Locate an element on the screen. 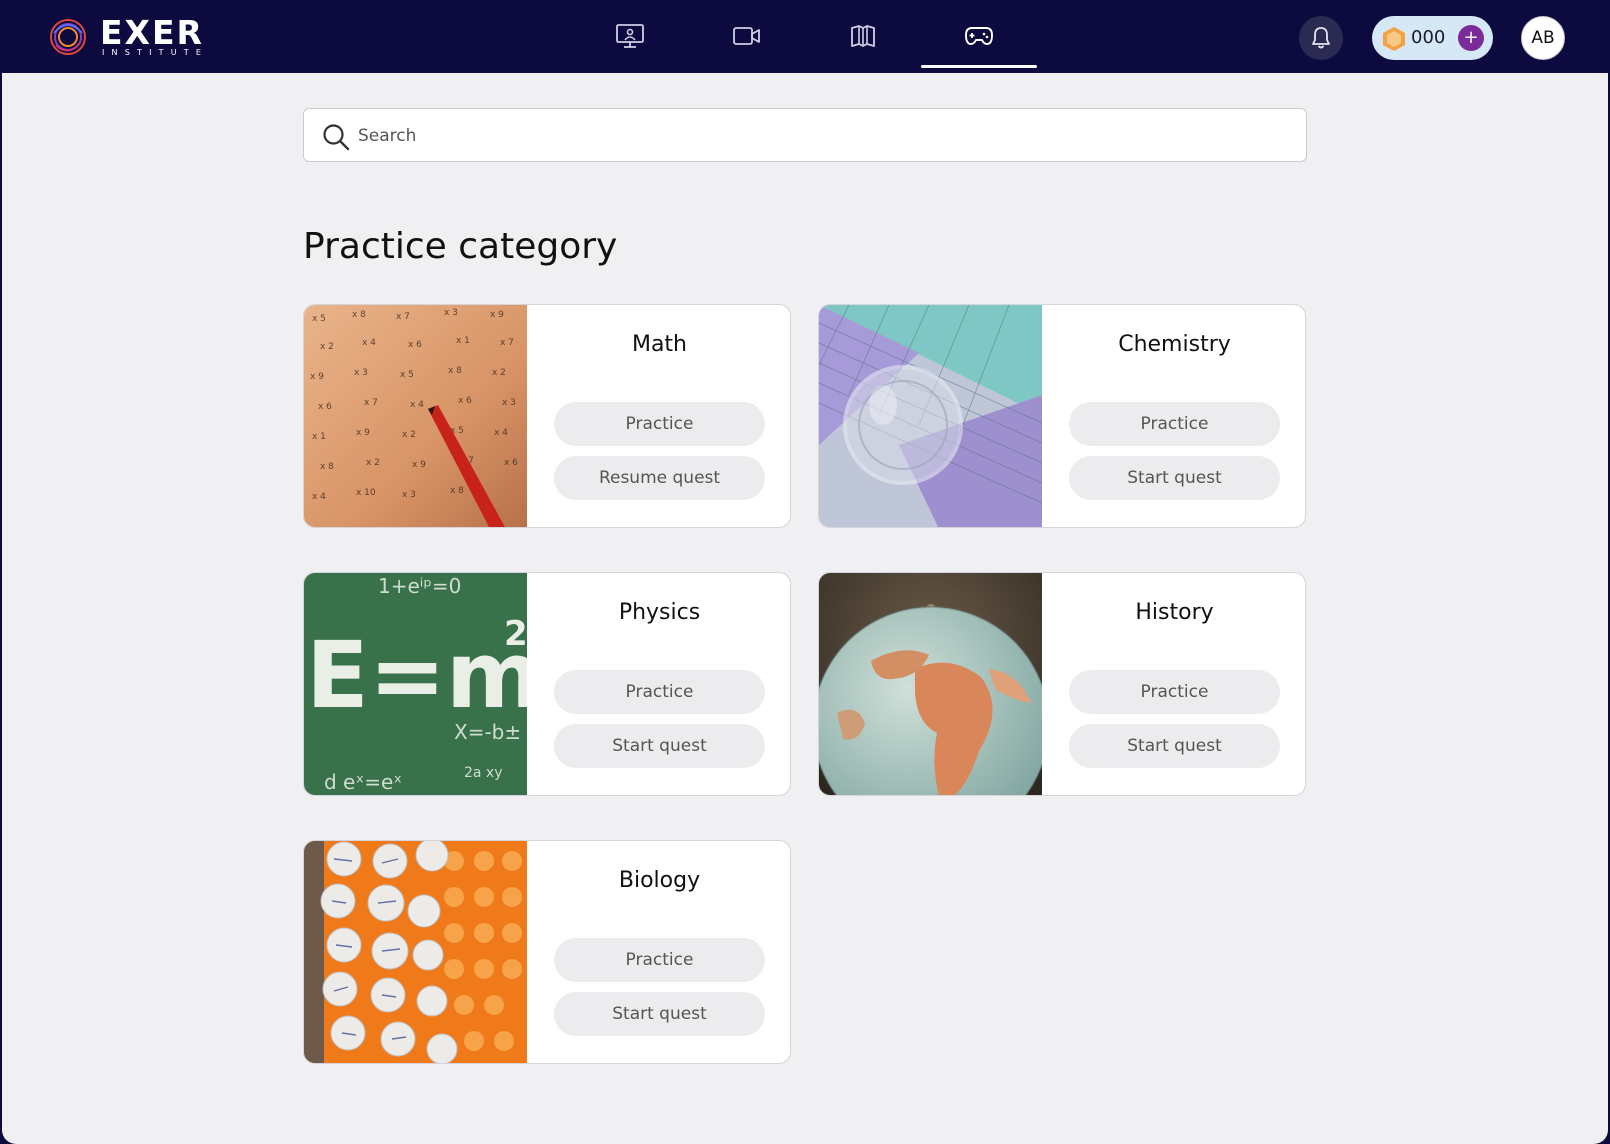  logo-swirl-icon is located at coordinates (68, 37).